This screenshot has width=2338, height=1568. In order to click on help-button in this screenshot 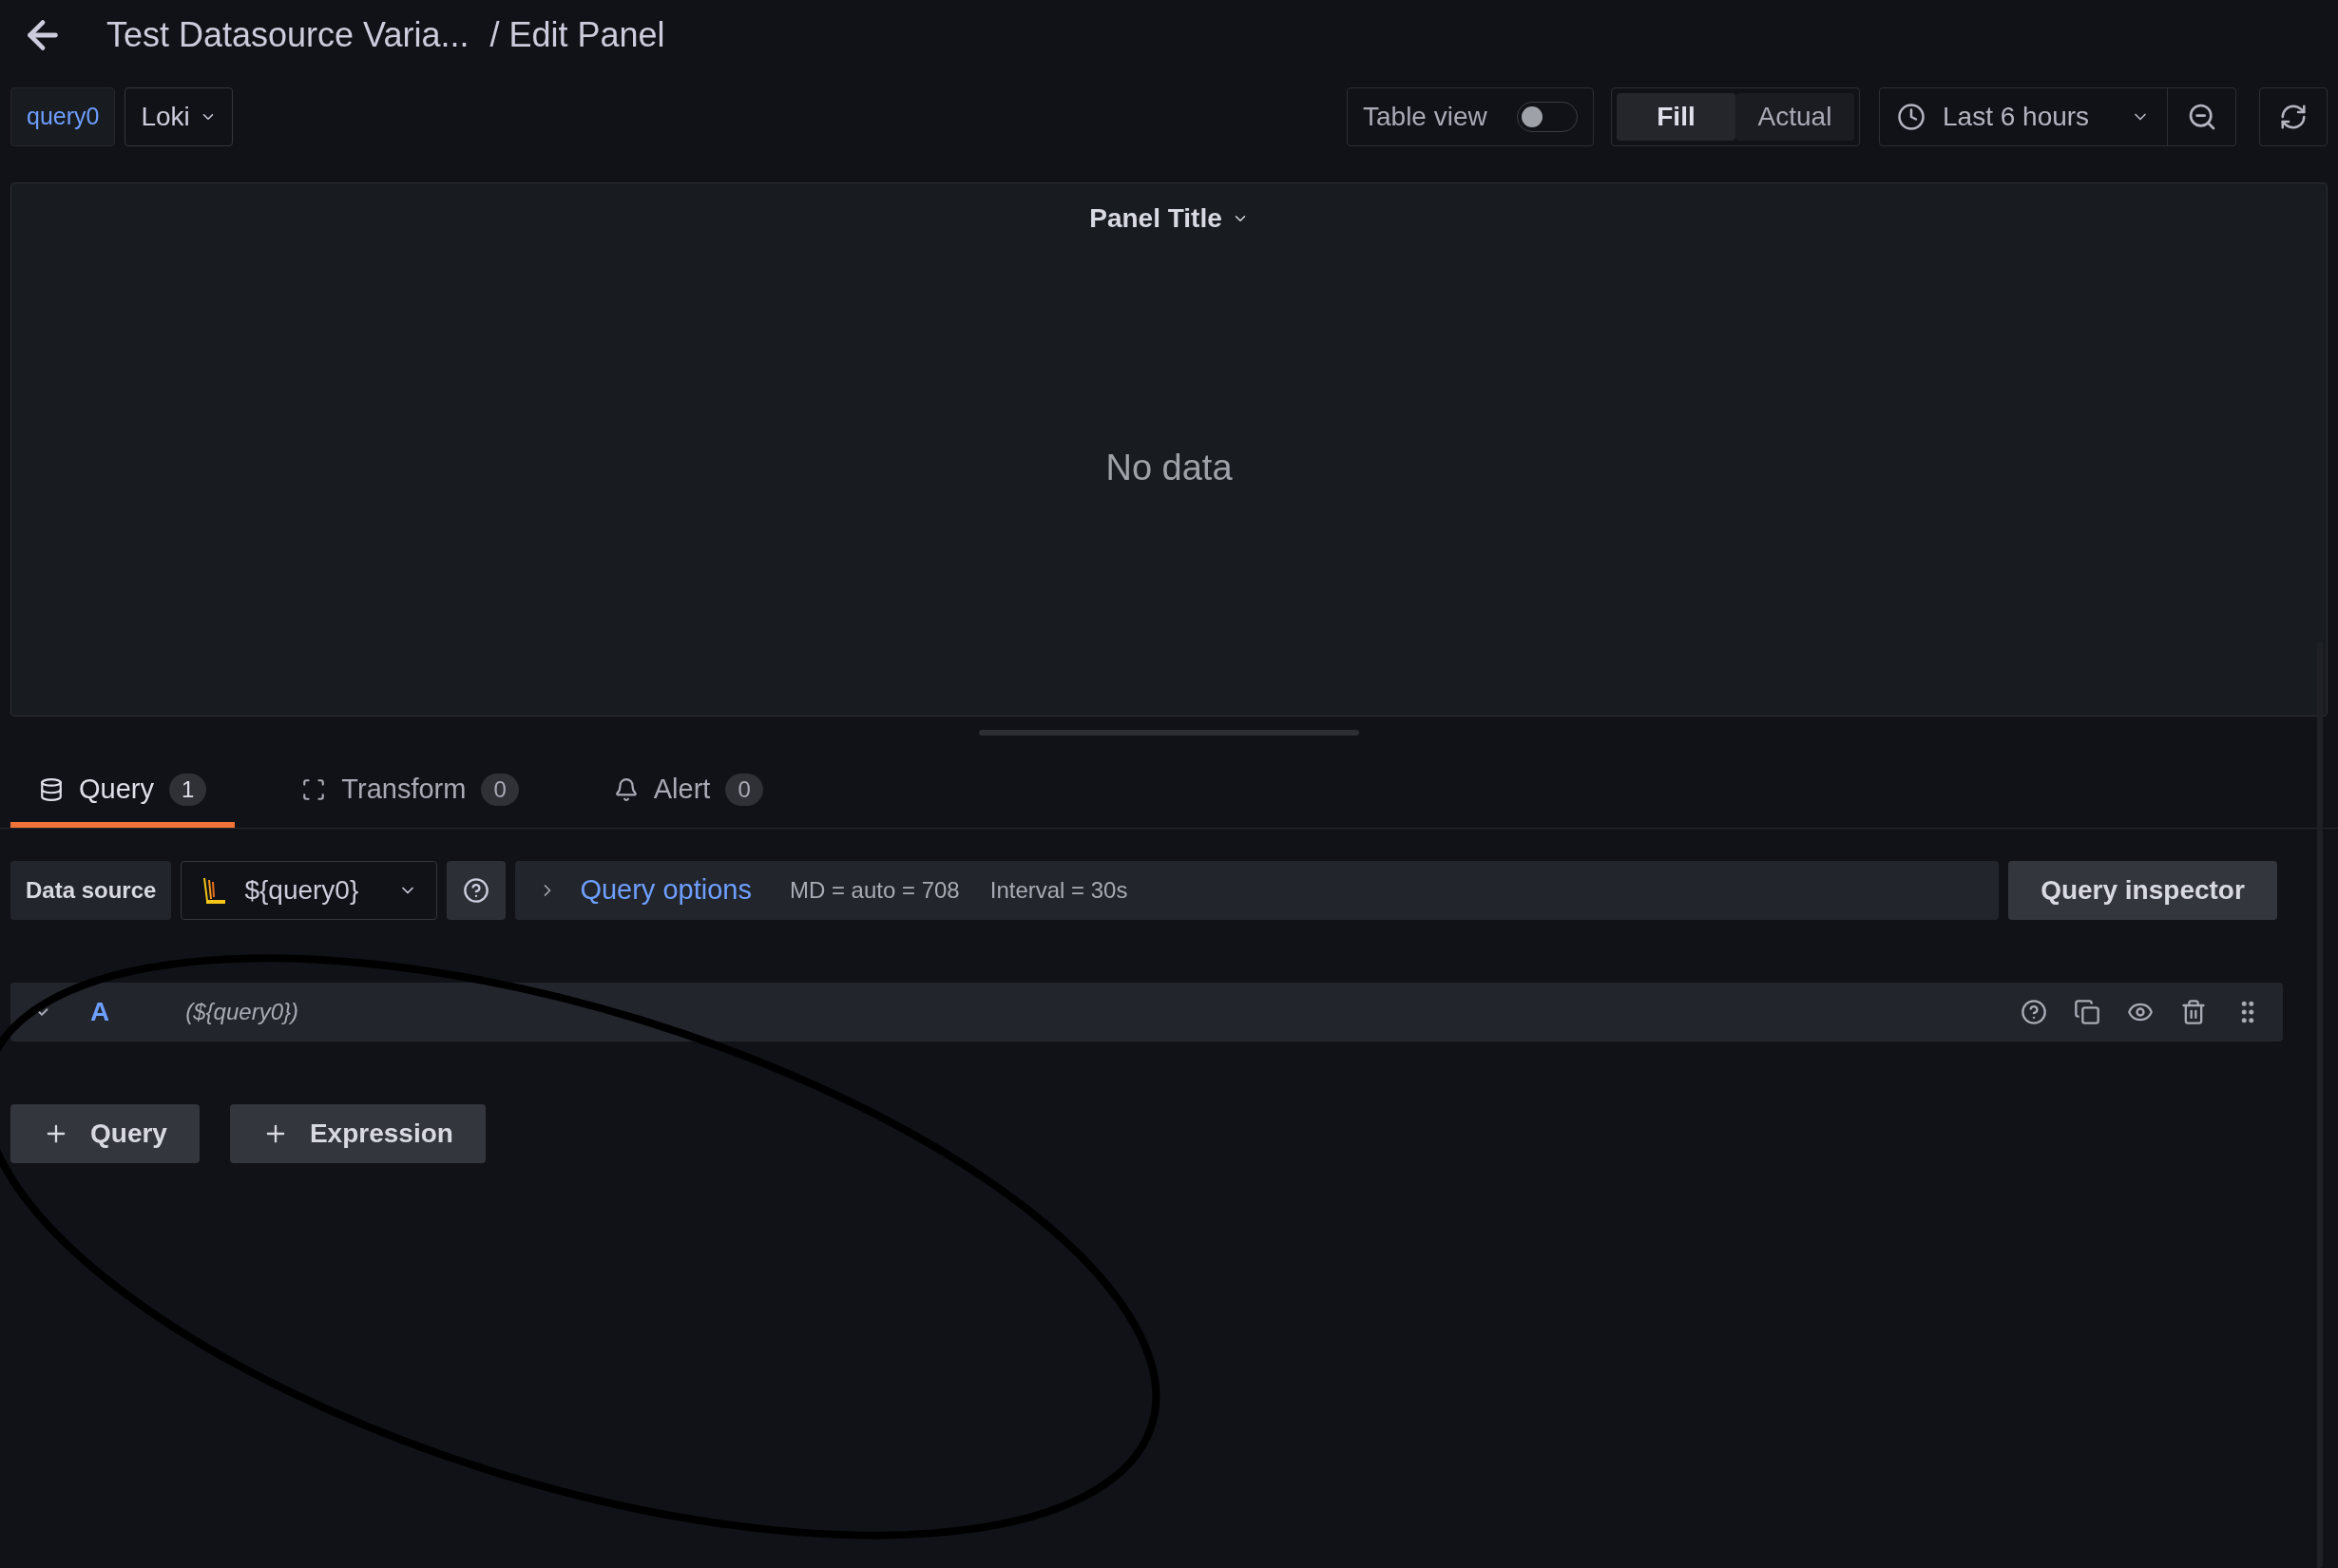, I will do `click(477, 891)`.